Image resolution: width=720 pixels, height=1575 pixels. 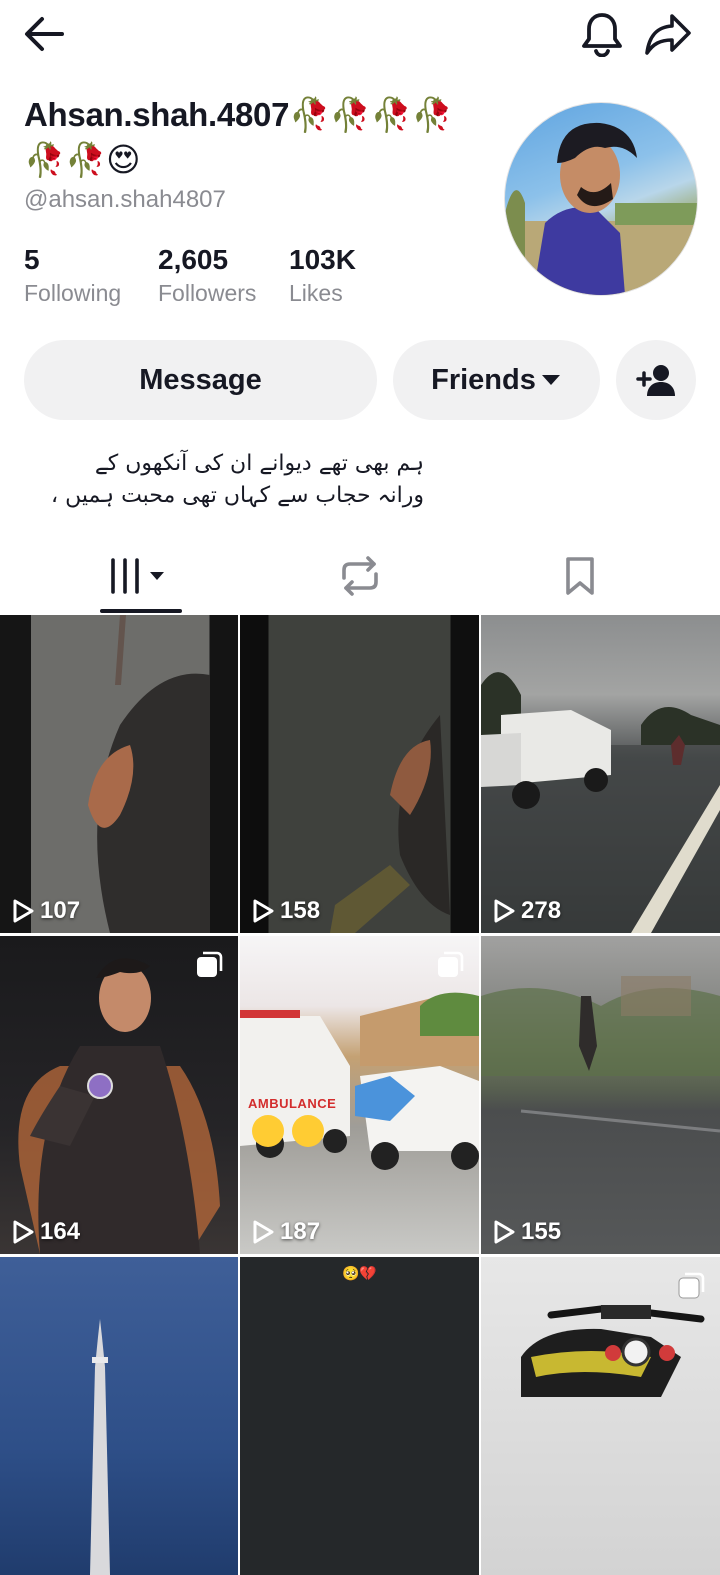 I want to click on message-button-label: Message, so click(x=200, y=379).